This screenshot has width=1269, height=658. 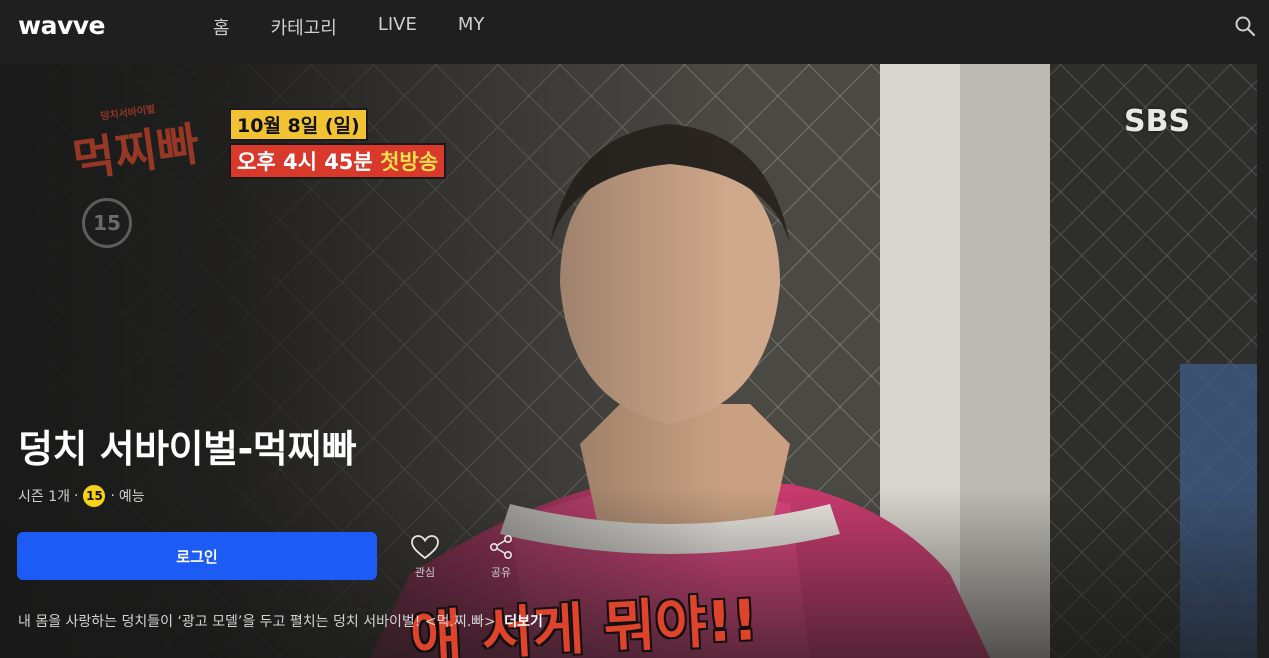 I want to click on nav-my: MY, so click(x=471, y=27).